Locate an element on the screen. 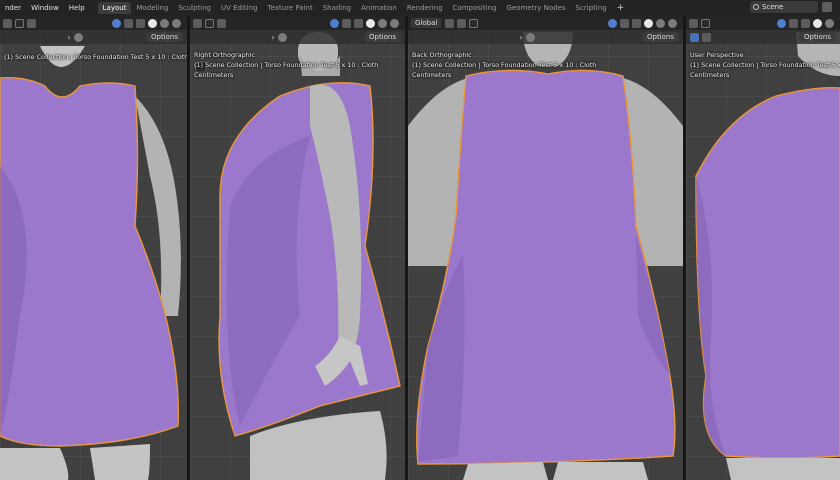  scene-icon is located at coordinates (756, 7).